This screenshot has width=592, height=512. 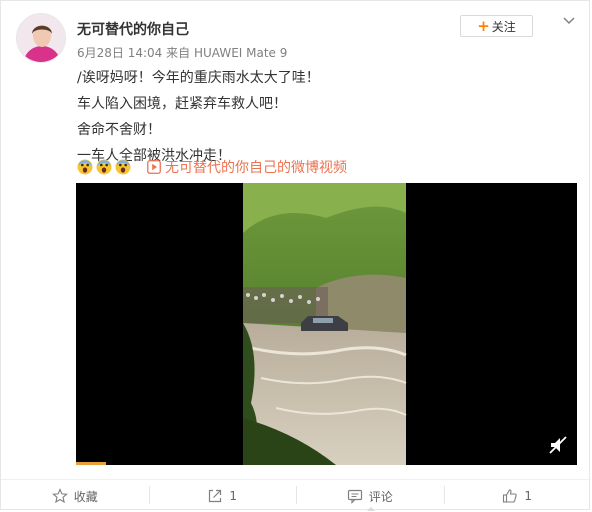 I want to click on username: 无可替代的你自己, so click(x=133, y=29).